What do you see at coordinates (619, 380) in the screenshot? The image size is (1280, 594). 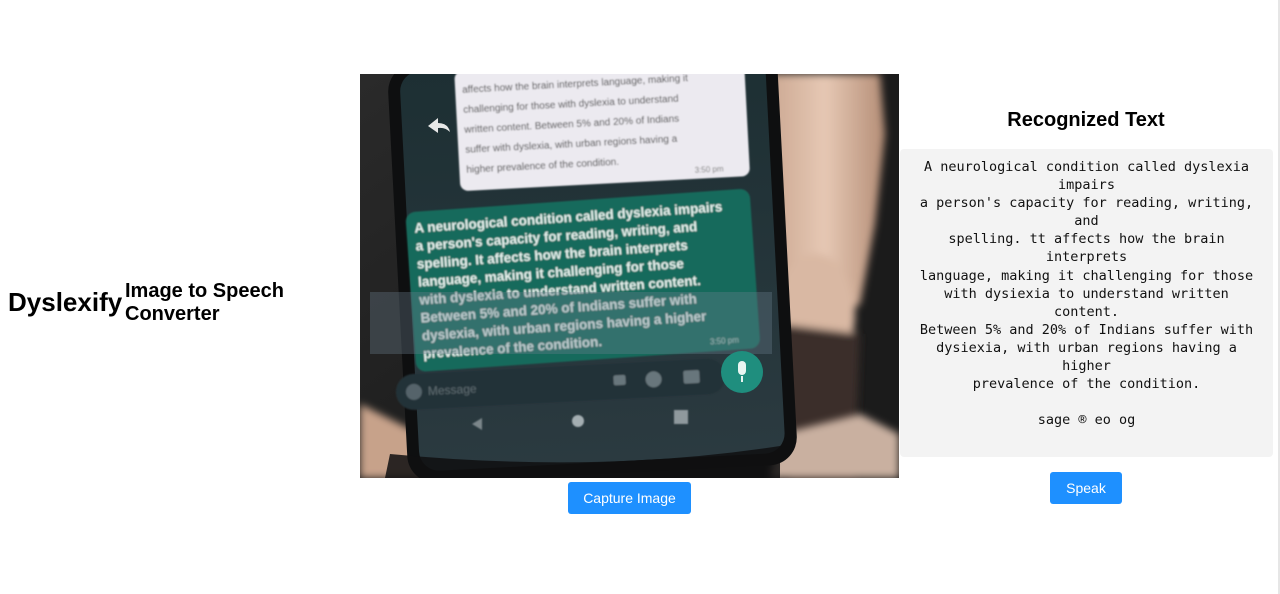 I see `attach-icon` at bounding box center [619, 380].